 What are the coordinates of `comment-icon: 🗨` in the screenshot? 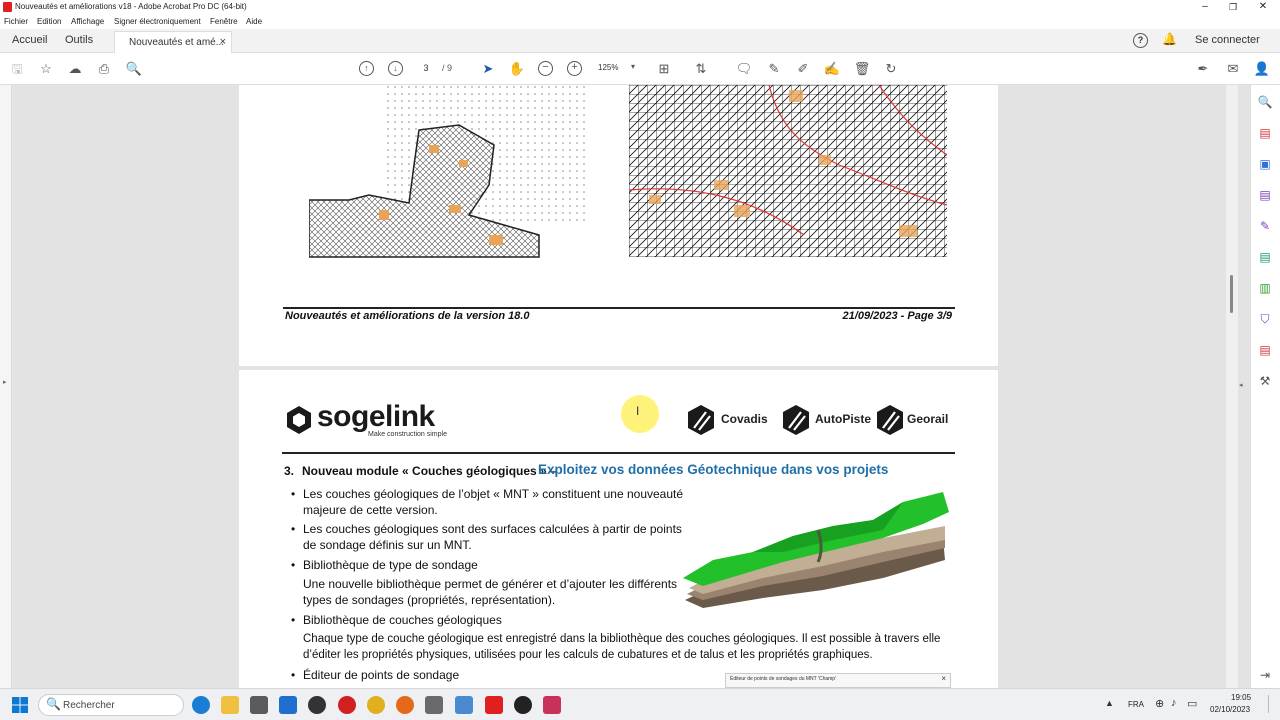 It's located at (744, 69).